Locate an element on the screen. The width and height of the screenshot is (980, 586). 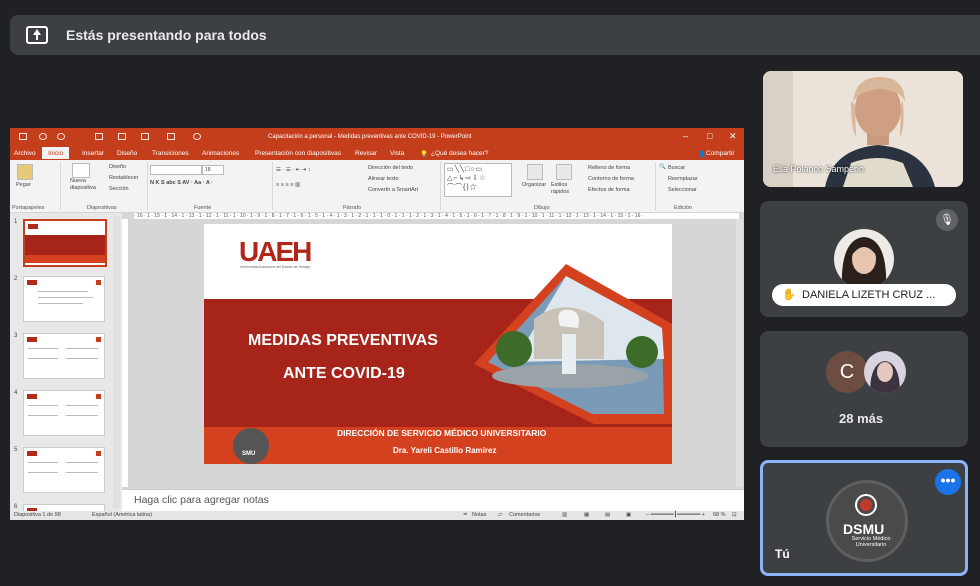
quick-styles-button: Estilos rápidos is located at coordinates (564, 189).